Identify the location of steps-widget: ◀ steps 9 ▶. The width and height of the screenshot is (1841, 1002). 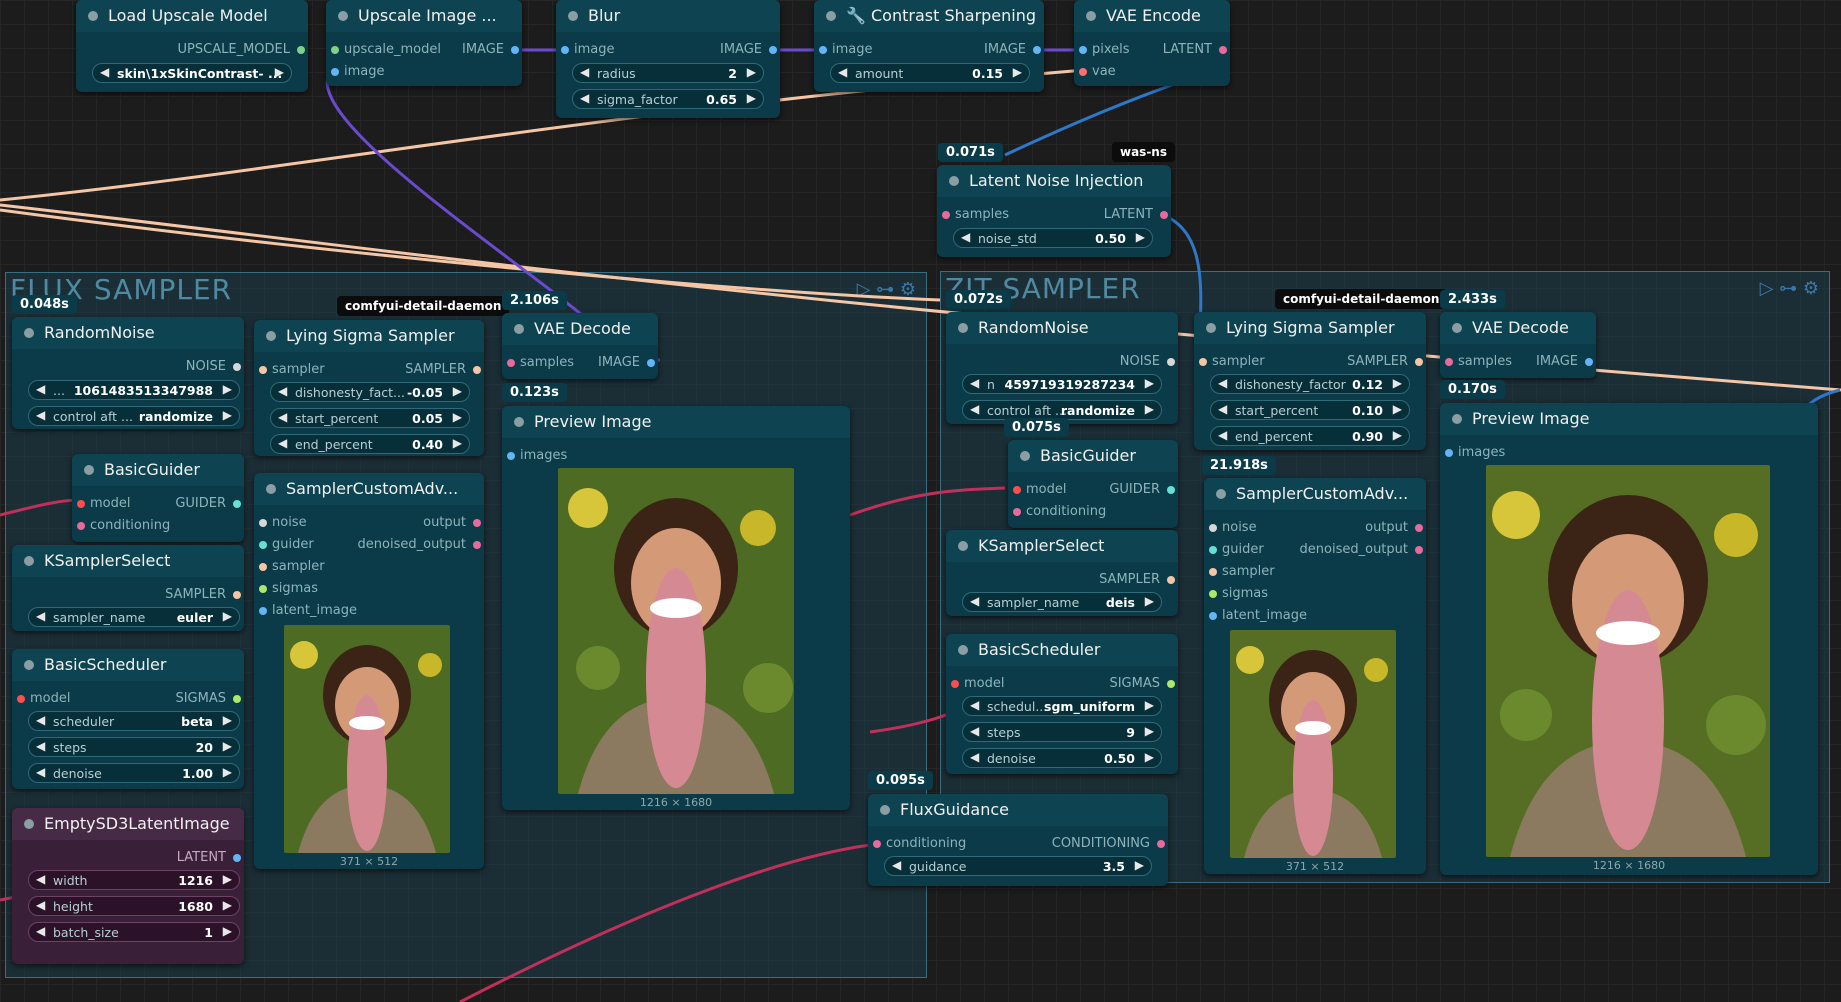
(1062, 732).